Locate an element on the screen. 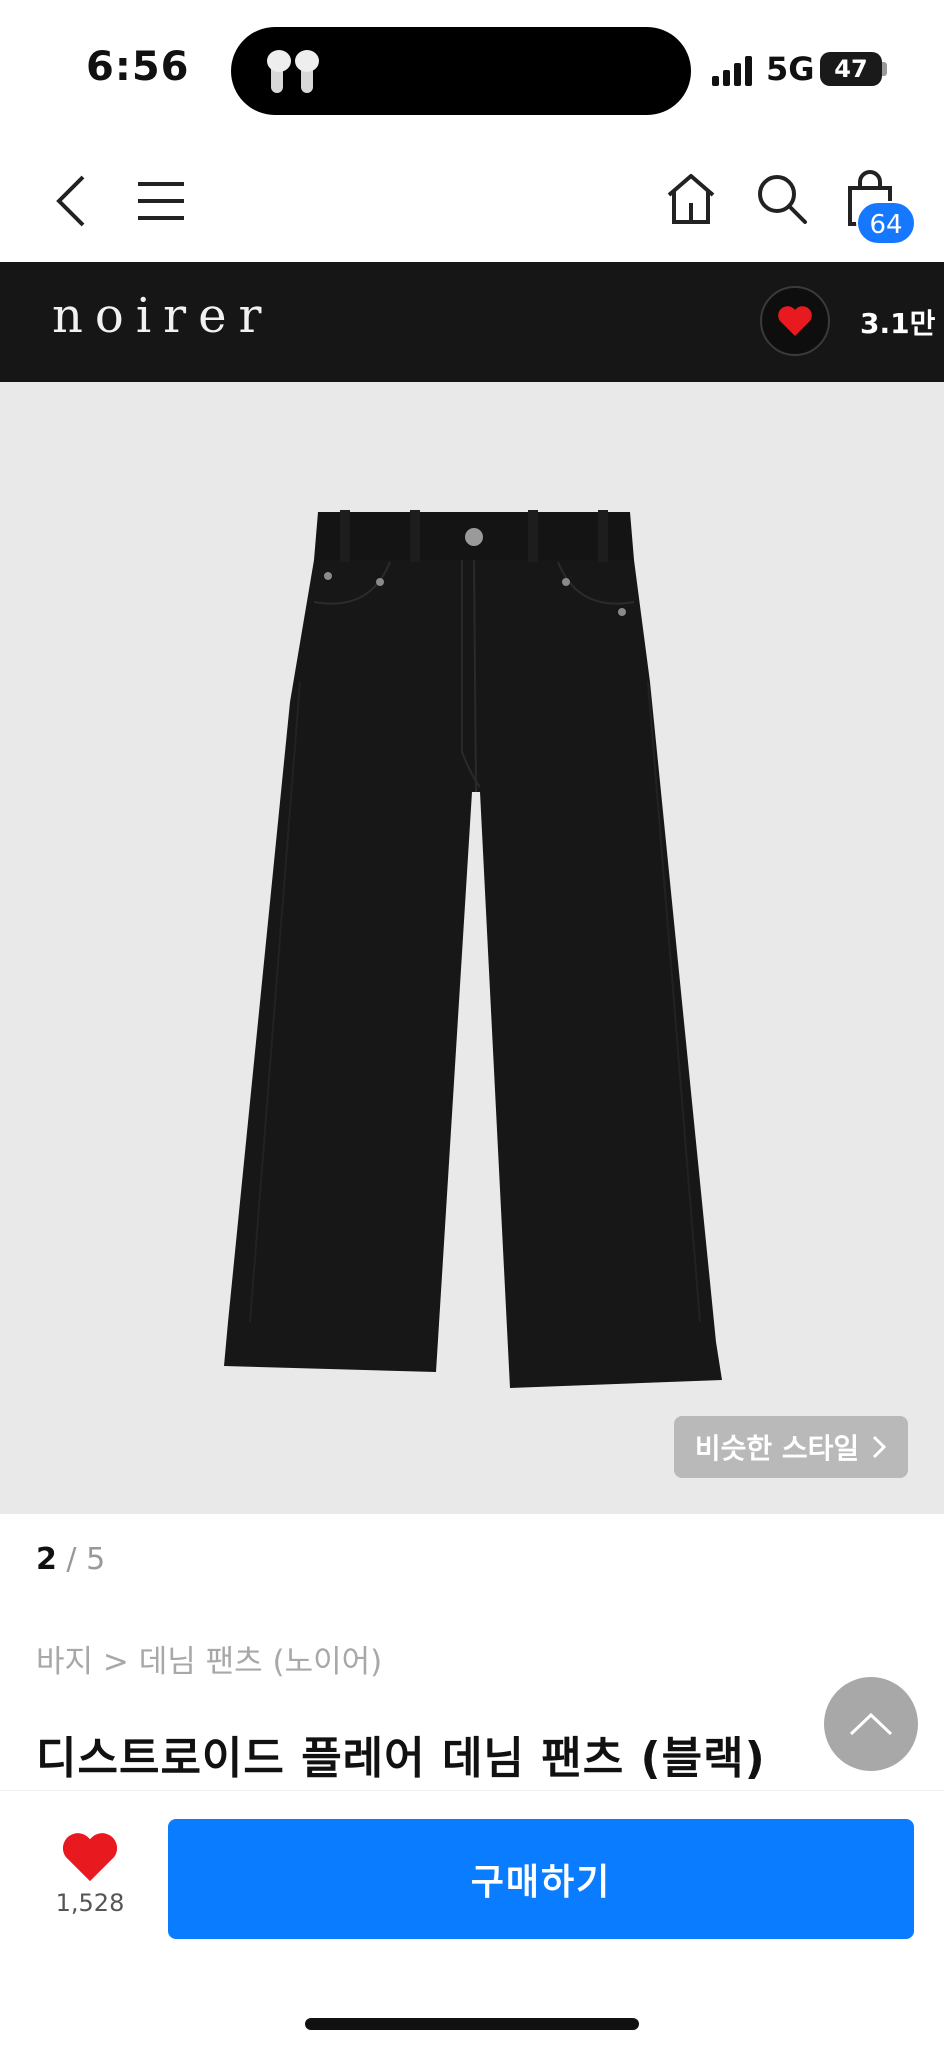  chevron-left-icon is located at coordinates (70, 201).